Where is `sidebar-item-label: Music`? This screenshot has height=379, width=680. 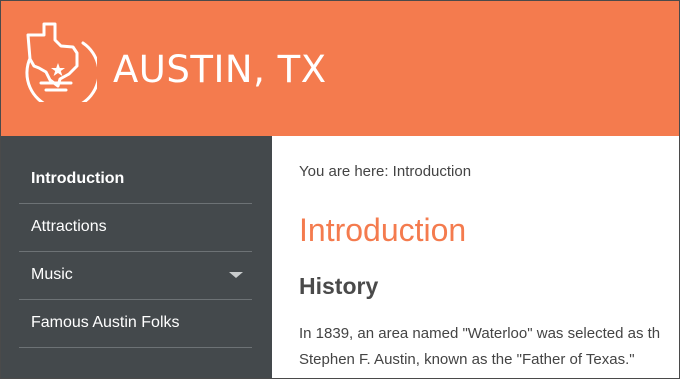
sidebar-item-label: Music is located at coordinates (52, 274).